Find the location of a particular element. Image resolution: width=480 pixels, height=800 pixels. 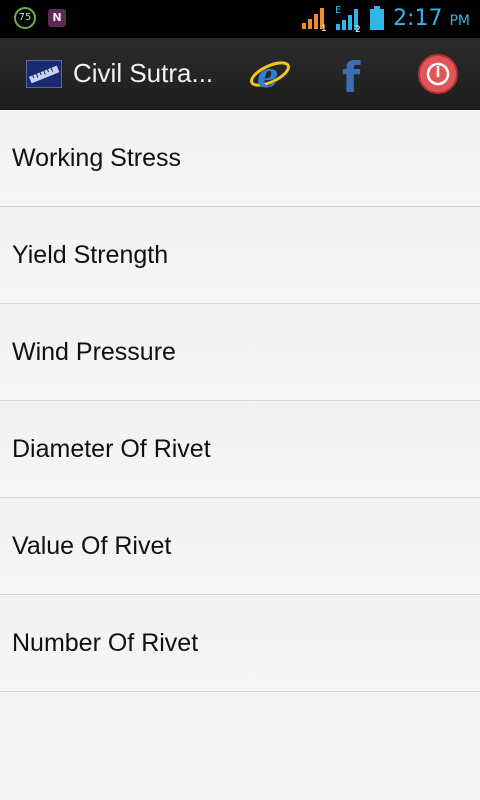

list-item-working-stress: Working Stress is located at coordinates (240, 158).